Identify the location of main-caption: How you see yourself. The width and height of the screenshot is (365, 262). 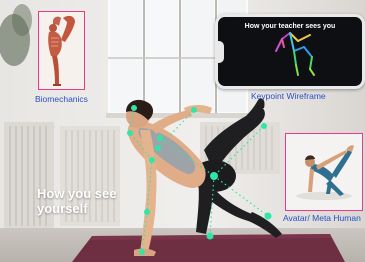
(92, 201).